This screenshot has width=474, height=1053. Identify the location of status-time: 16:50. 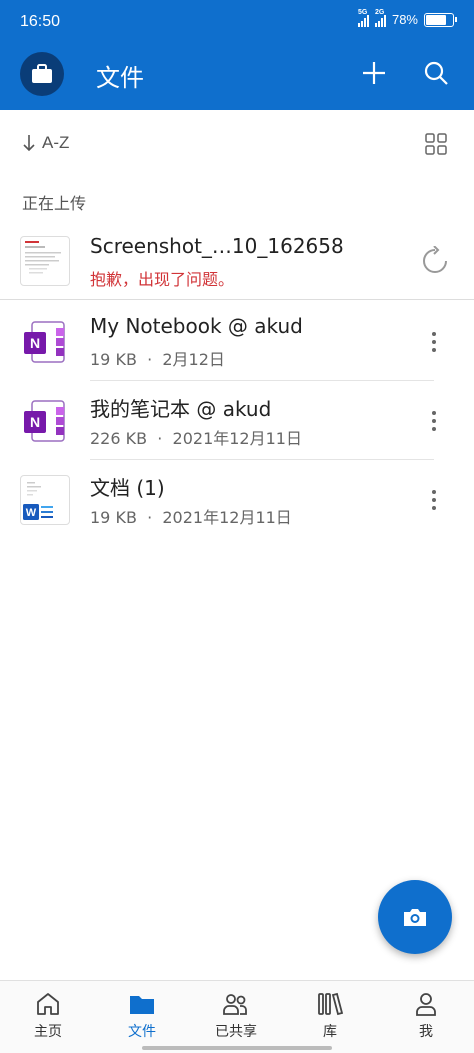
(40, 21).